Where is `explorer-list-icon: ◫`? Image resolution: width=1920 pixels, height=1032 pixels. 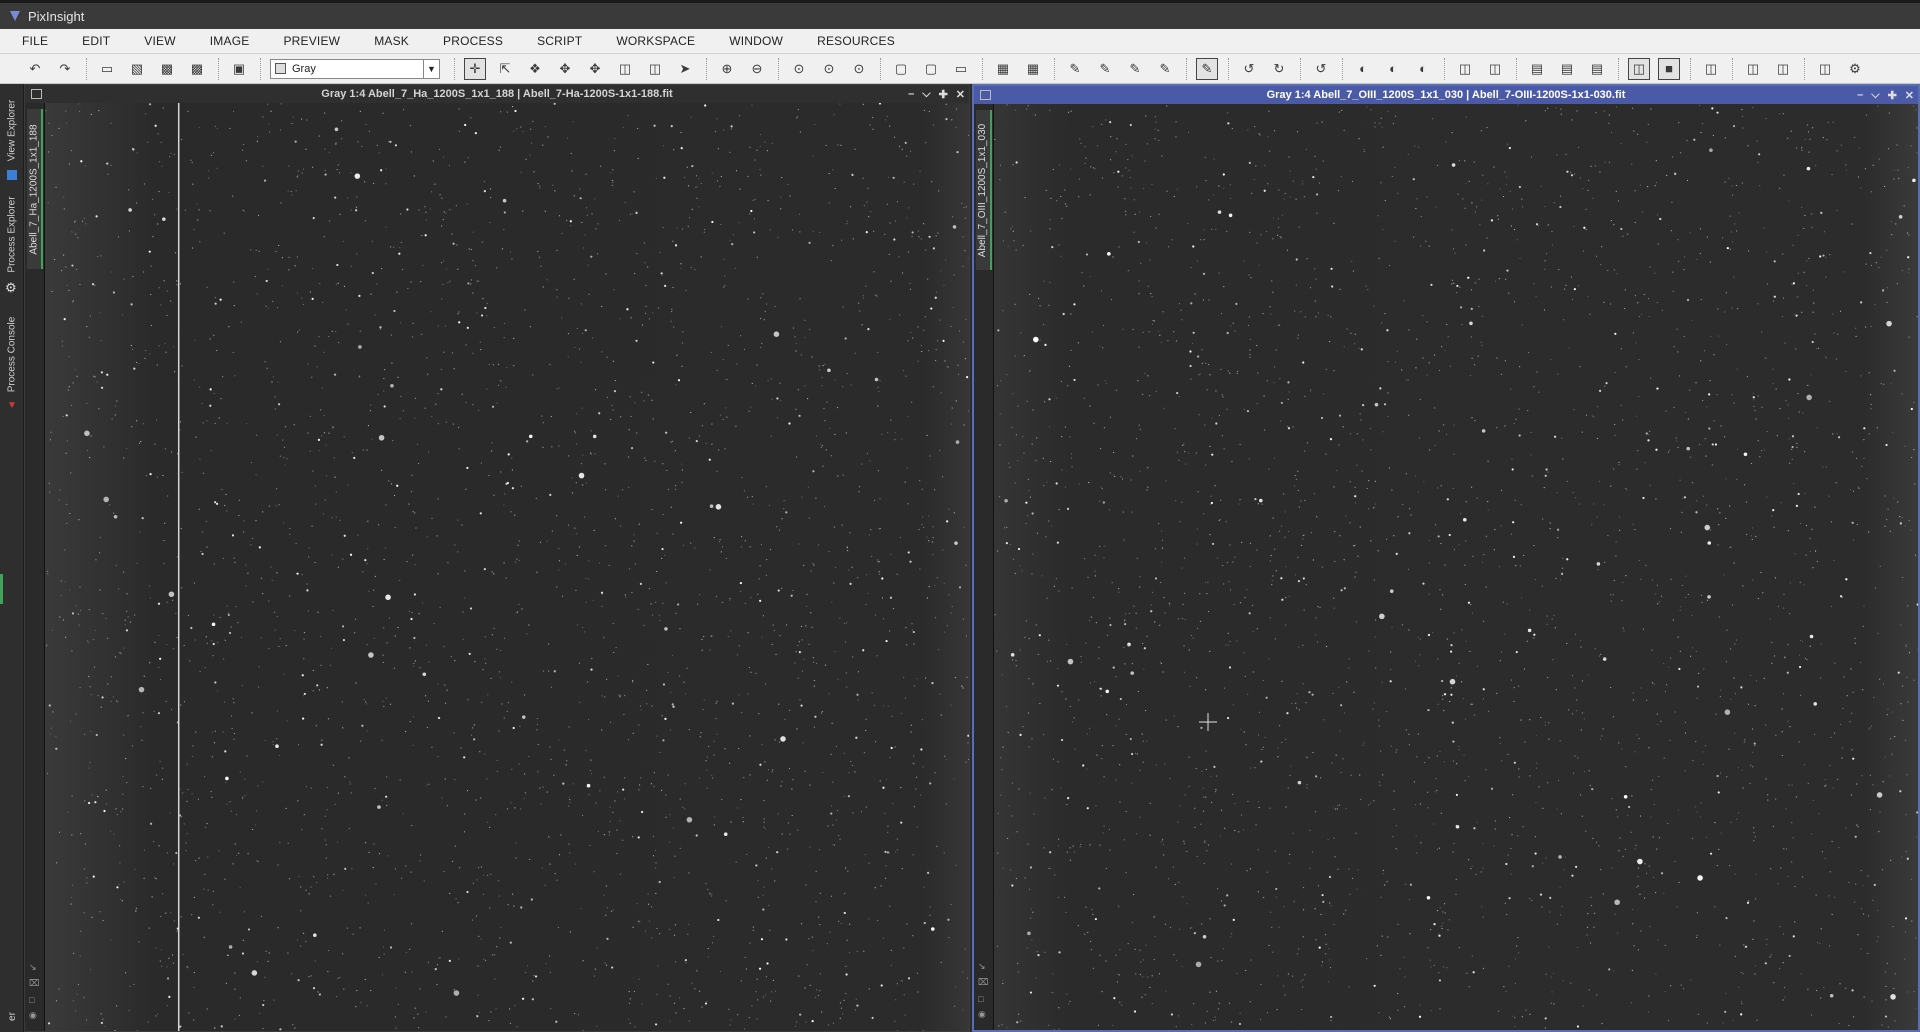 explorer-list-icon: ◫ is located at coordinates (1495, 69).